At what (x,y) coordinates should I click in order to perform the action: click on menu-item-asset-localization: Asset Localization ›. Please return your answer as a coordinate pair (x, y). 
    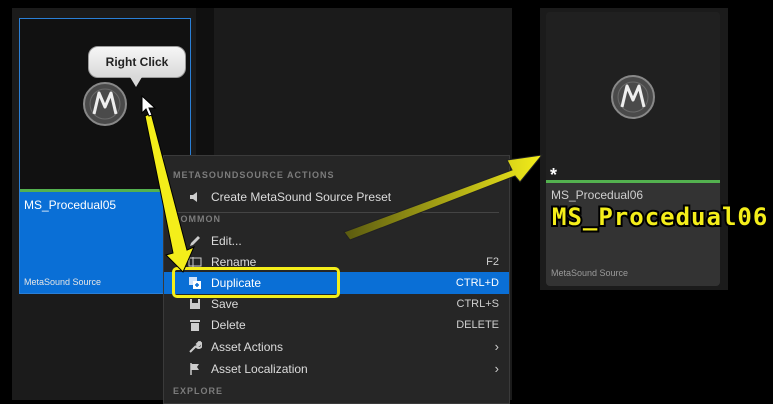
    Looking at the image, I should click on (336, 369).